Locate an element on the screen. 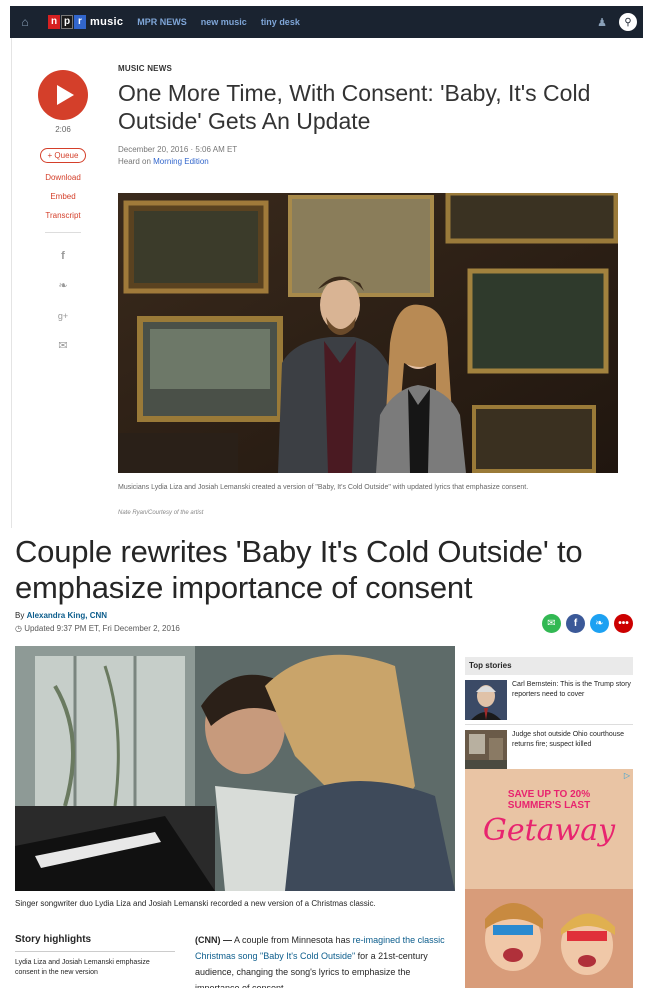  email-icon: ✉ is located at coordinates (63, 346).